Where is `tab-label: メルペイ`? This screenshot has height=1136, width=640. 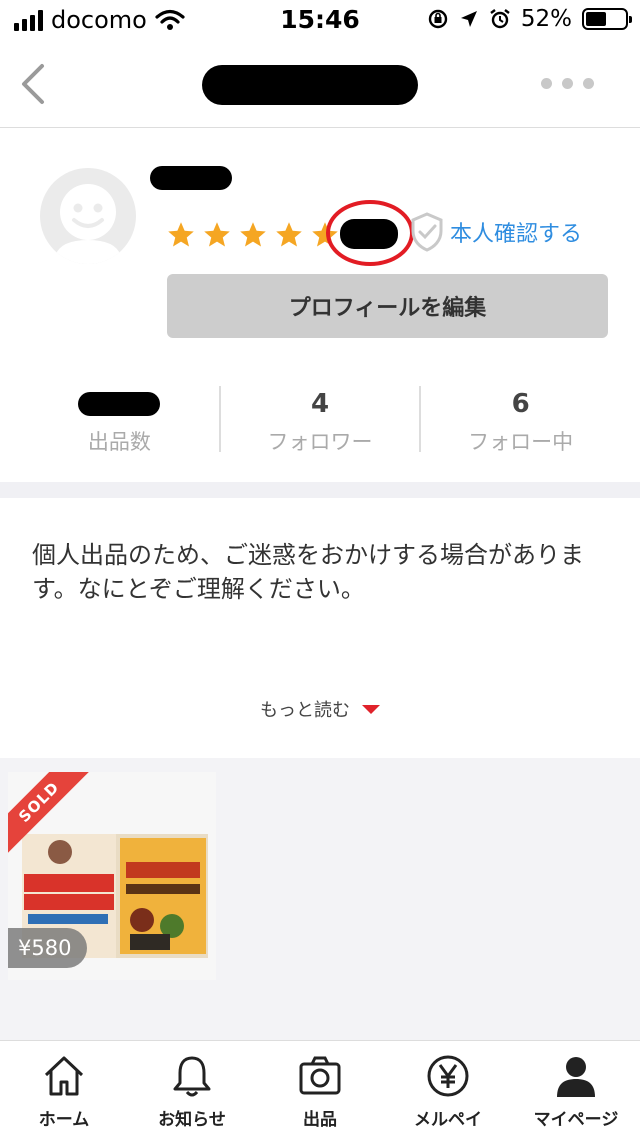 tab-label: メルペイ is located at coordinates (448, 1120).